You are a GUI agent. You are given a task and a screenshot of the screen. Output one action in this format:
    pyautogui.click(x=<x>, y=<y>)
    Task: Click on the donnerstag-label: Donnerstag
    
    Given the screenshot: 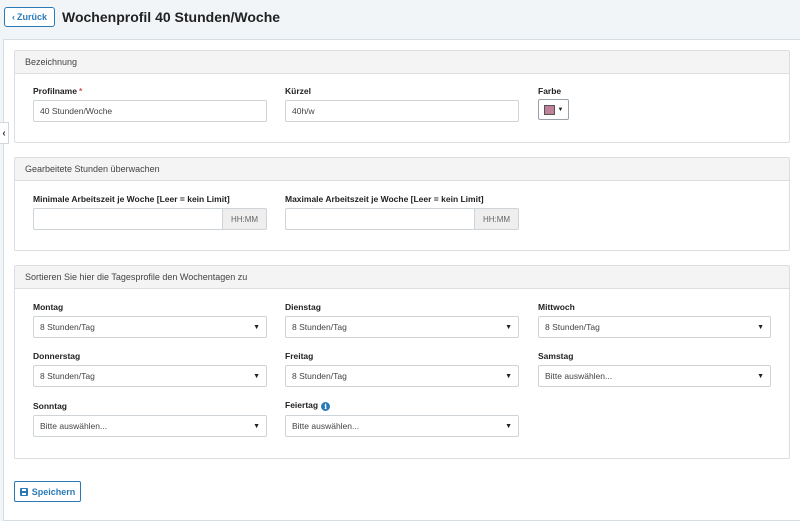 What is the action you would take?
    pyautogui.click(x=57, y=356)
    